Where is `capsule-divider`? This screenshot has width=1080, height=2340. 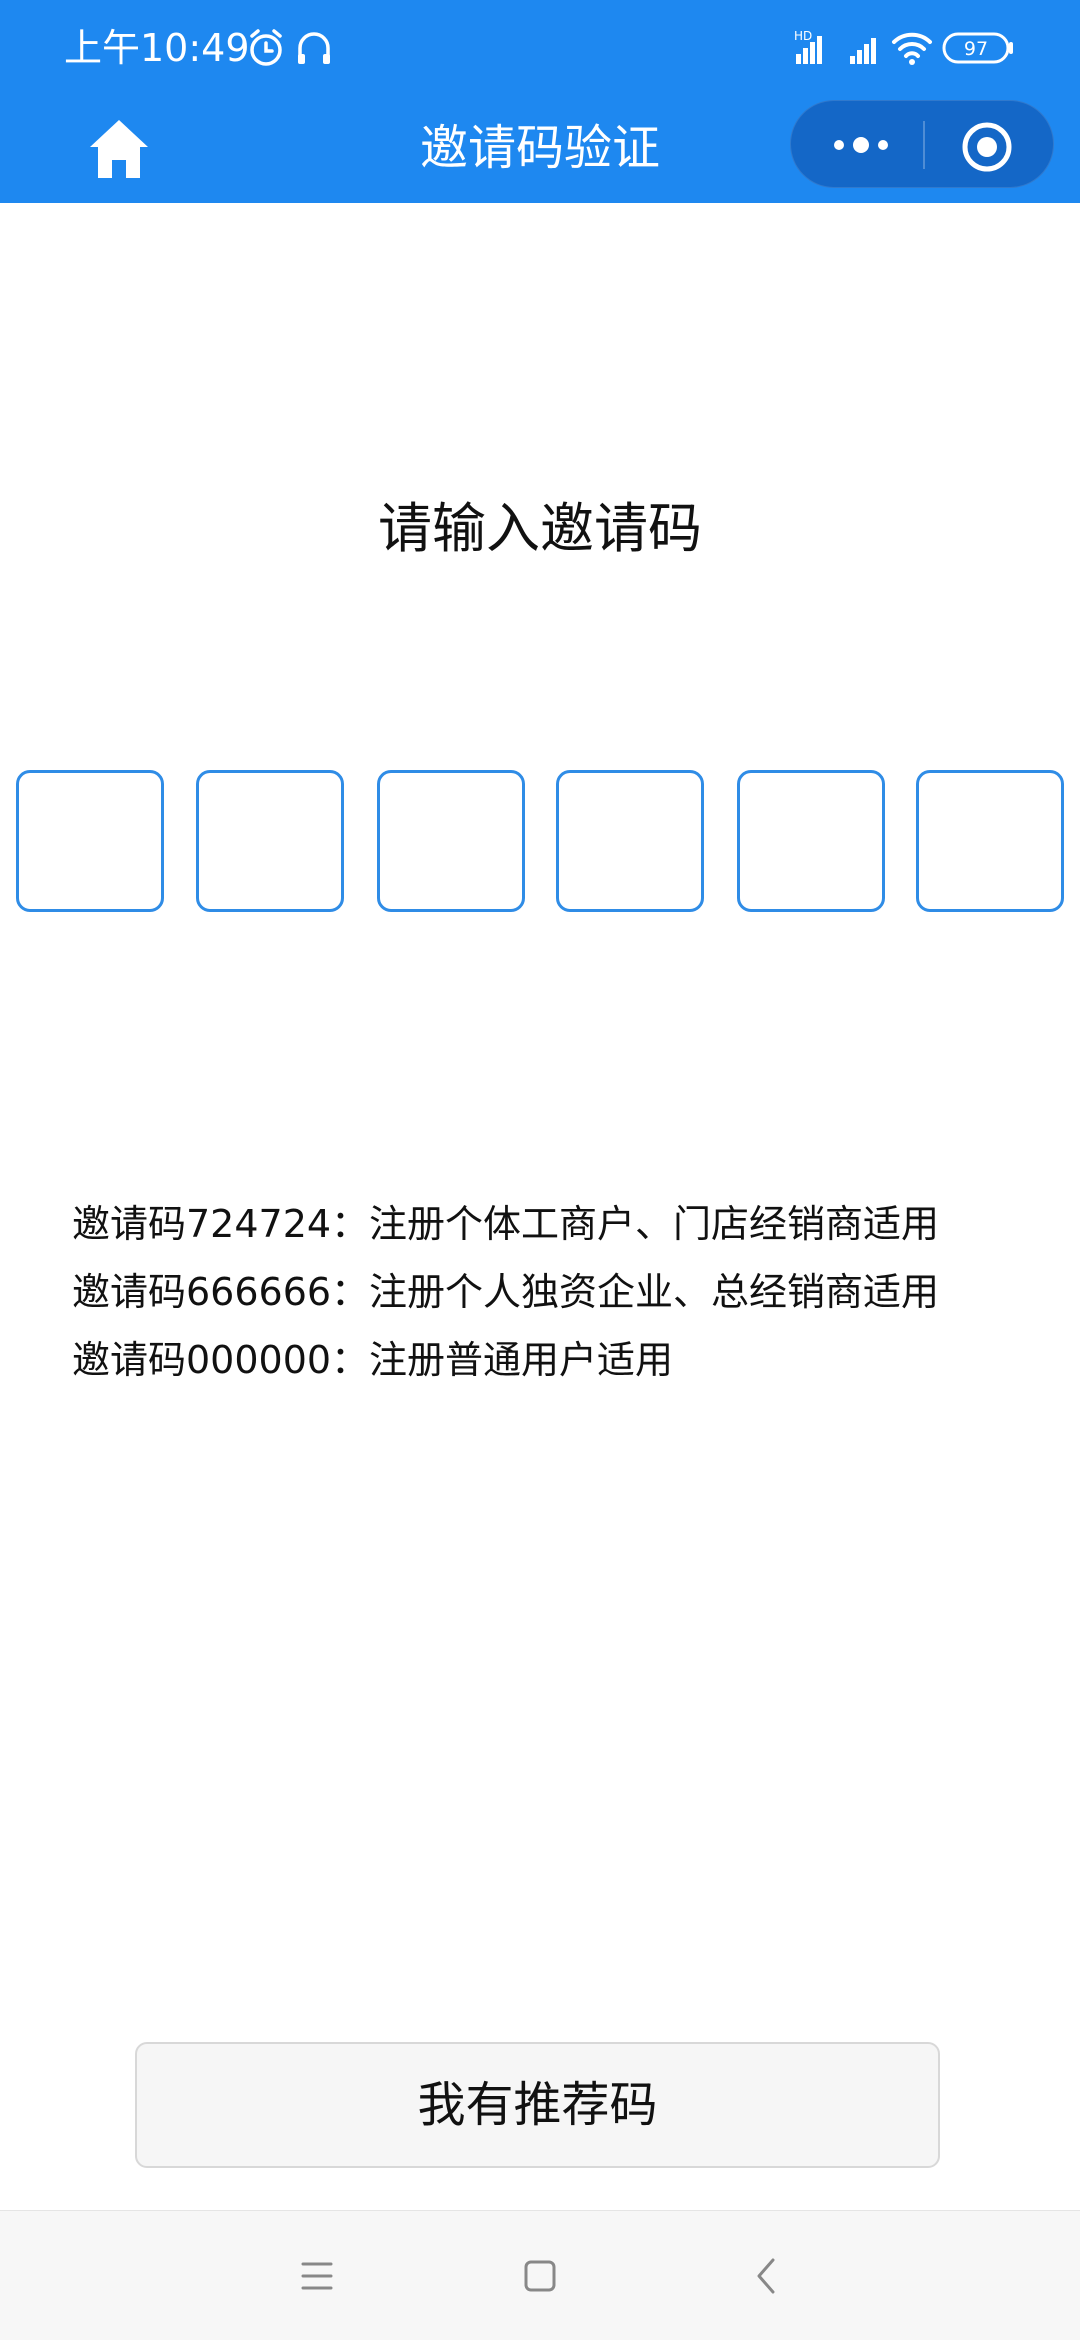
capsule-divider is located at coordinates (924, 145).